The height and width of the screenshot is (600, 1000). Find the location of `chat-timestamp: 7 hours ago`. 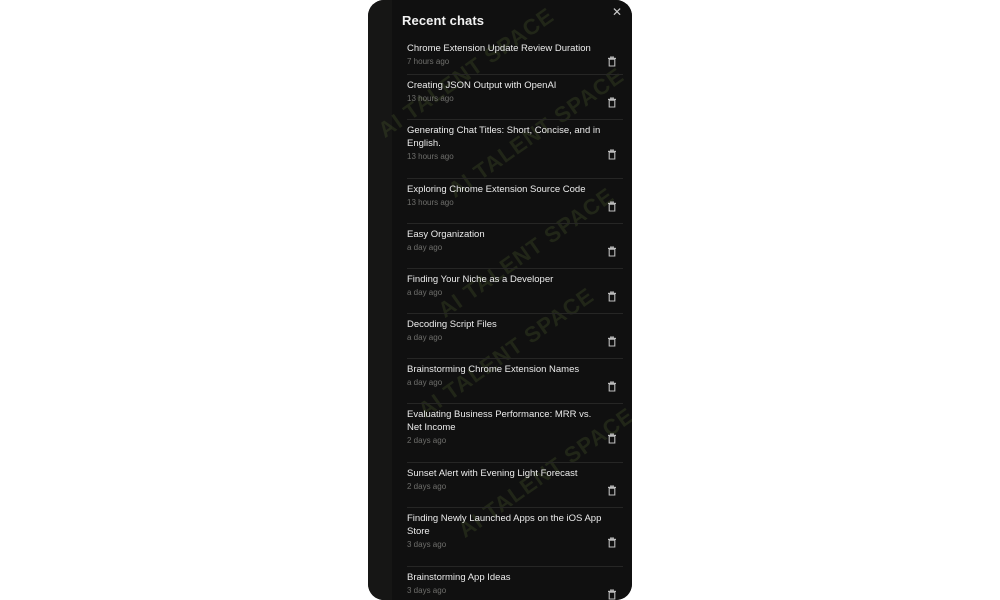

chat-timestamp: 7 hours ago is located at coordinates (428, 61).